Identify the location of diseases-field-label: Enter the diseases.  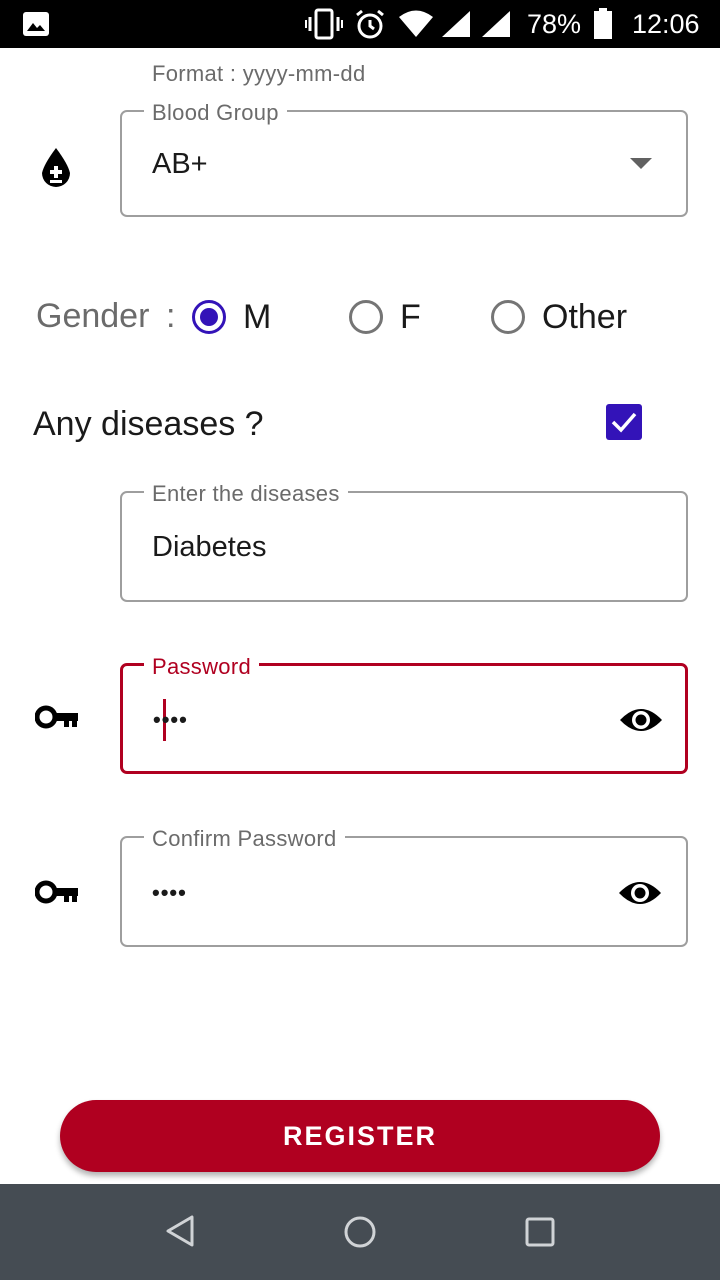
(246, 494).